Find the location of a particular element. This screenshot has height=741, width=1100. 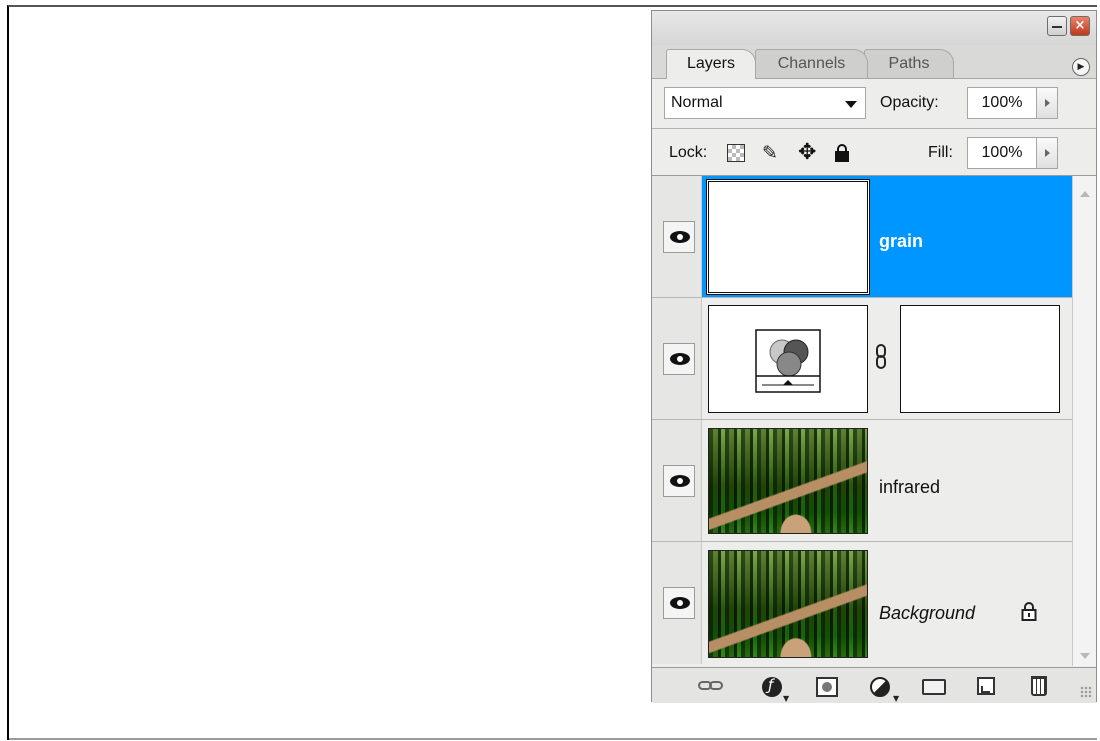

canvas-bottom-edge is located at coordinates (553, 739).